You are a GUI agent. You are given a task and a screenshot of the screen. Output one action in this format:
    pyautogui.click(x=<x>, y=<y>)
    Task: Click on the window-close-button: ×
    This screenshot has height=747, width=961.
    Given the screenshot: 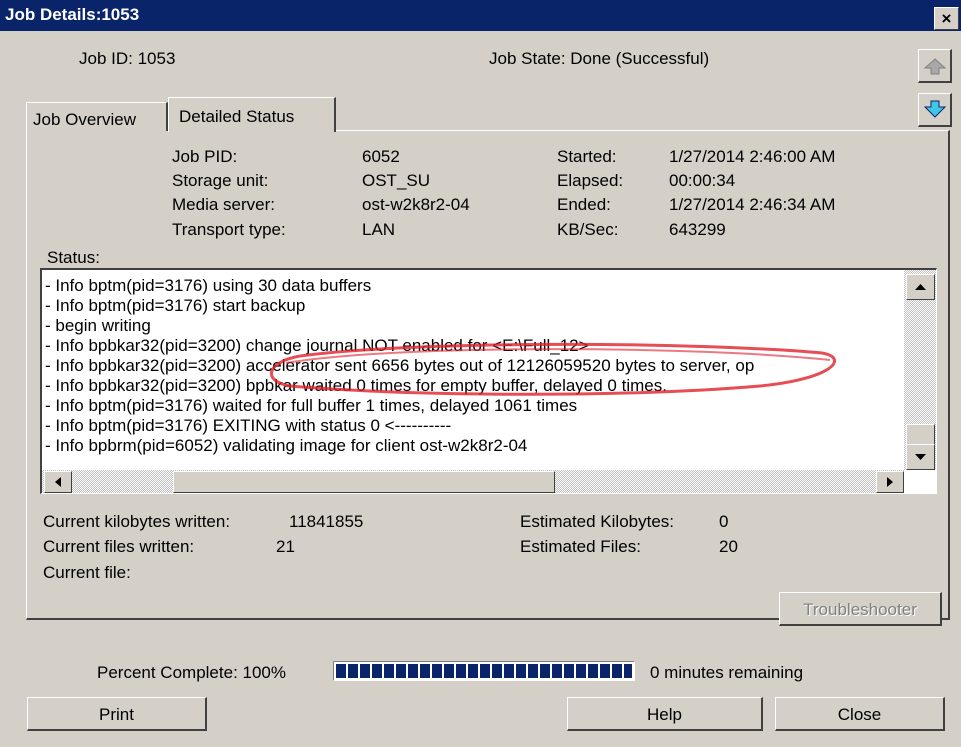 What is the action you would take?
    pyautogui.click(x=946, y=18)
    